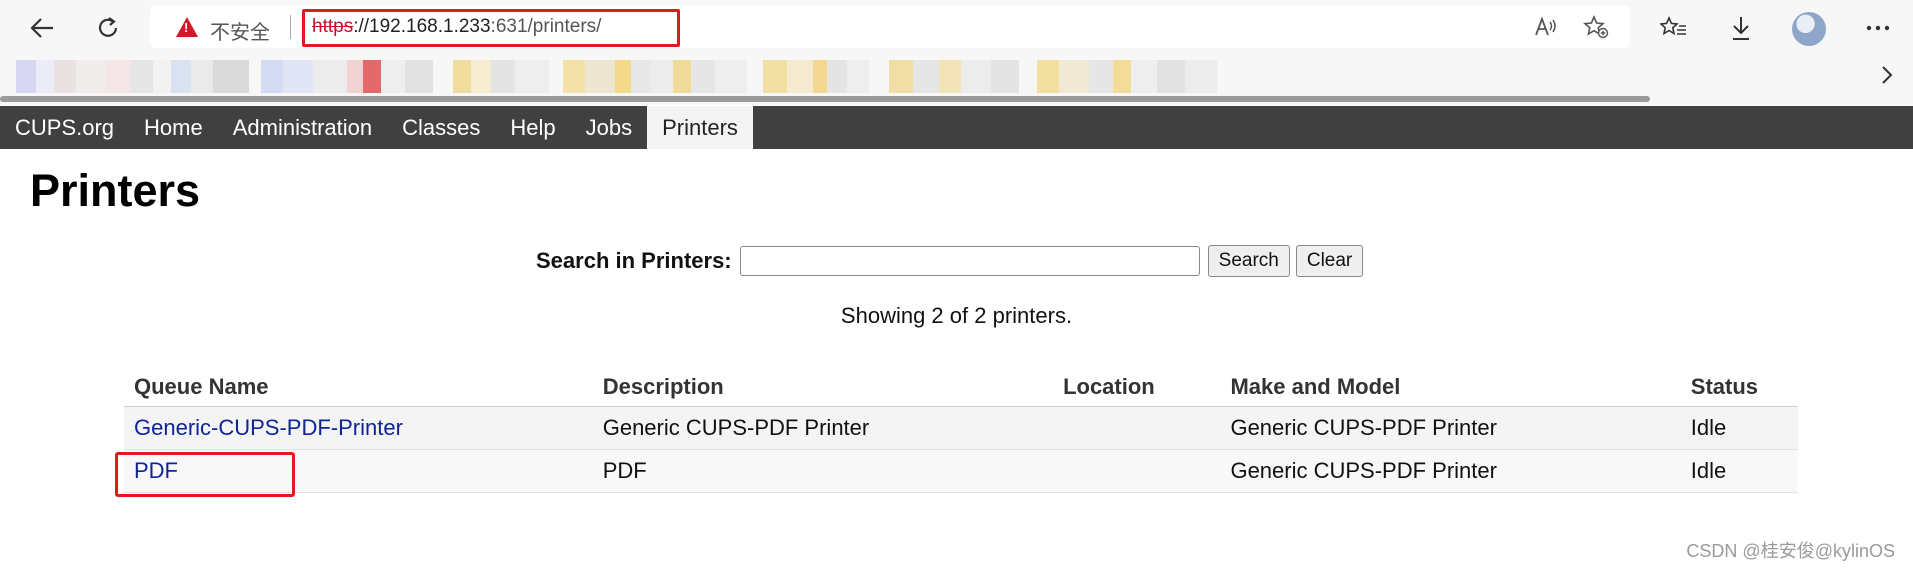 The width and height of the screenshot is (1913, 568). What do you see at coordinates (969, 261) in the screenshot?
I see `search-input` at bounding box center [969, 261].